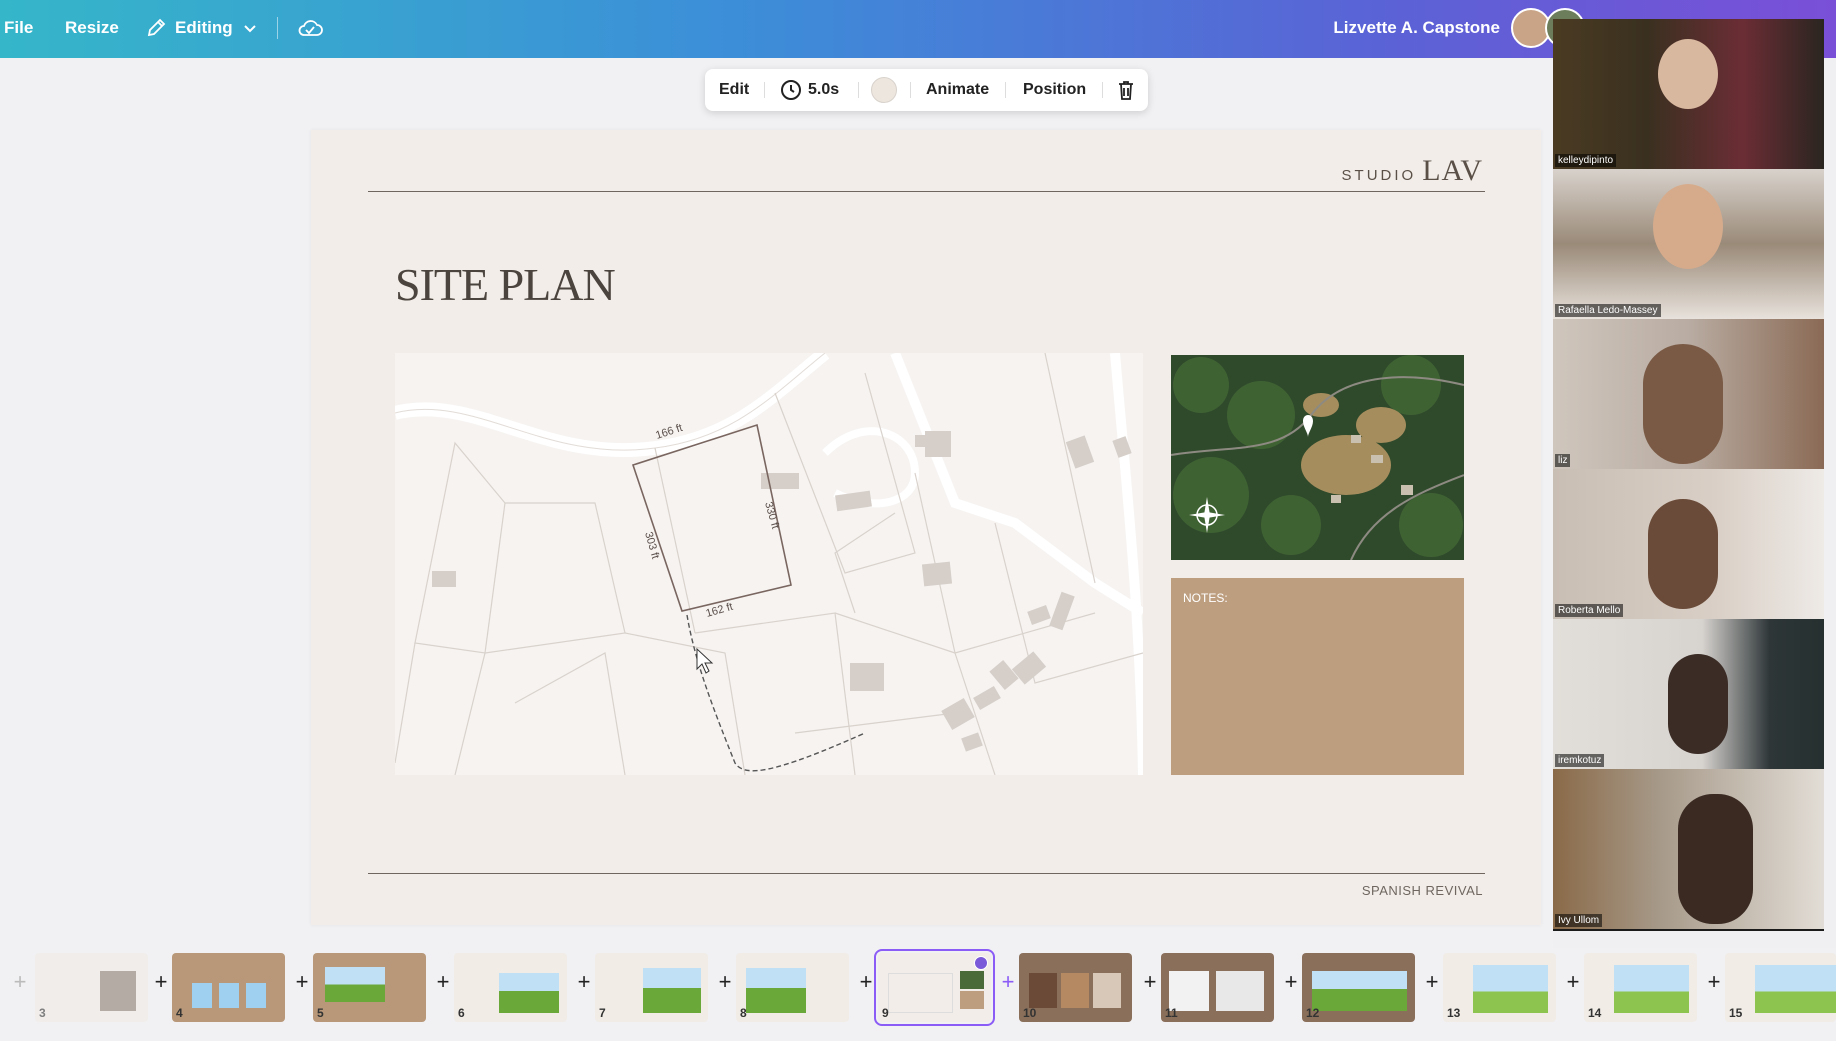 This screenshot has width=1836, height=1041. What do you see at coordinates (1030, 1013) in the screenshot?
I see `page-number: 10` at bounding box center [1030, 1013].